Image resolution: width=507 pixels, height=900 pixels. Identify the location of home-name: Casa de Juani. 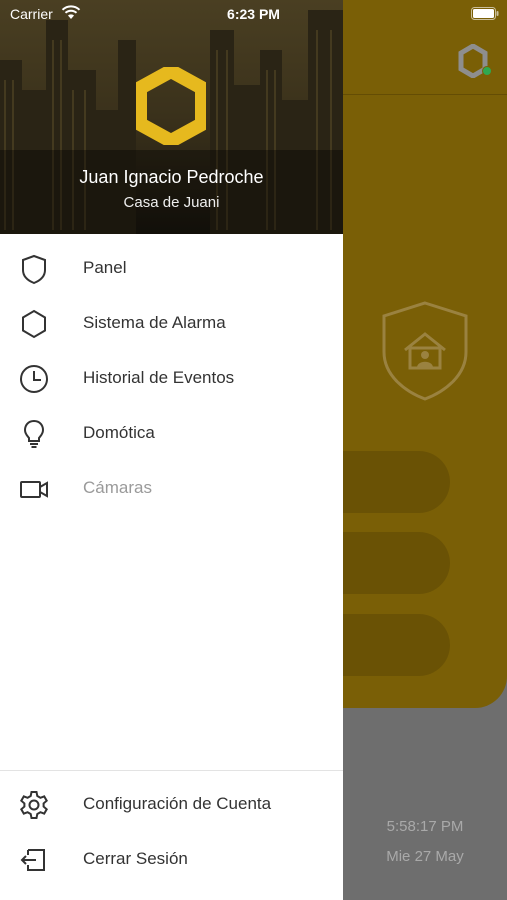
(171, 202).